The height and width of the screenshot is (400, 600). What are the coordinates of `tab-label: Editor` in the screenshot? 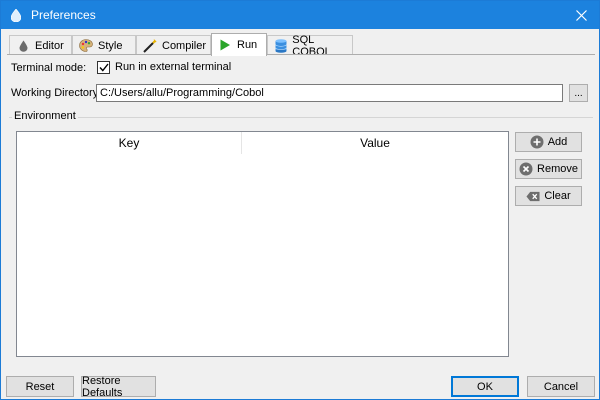 It's located at (49, 45).